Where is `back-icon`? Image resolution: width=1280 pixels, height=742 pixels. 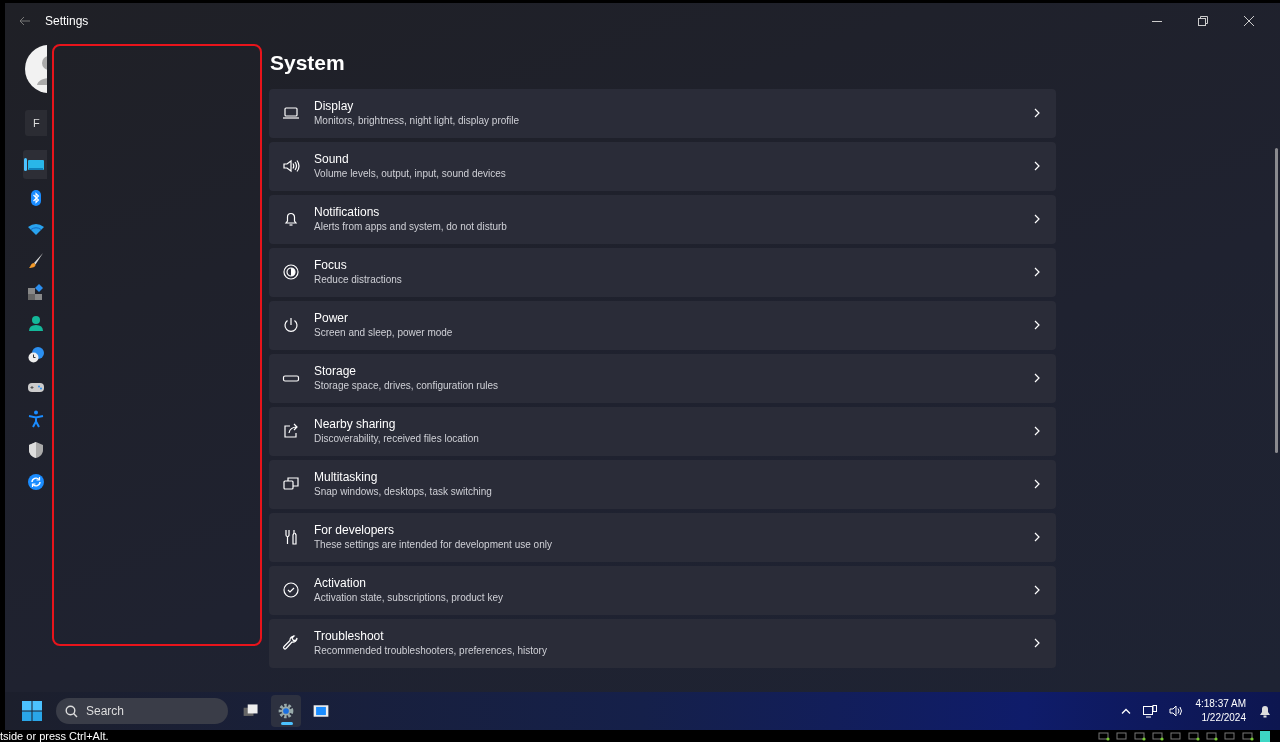 back-icon is located at coordinates (25, 21).